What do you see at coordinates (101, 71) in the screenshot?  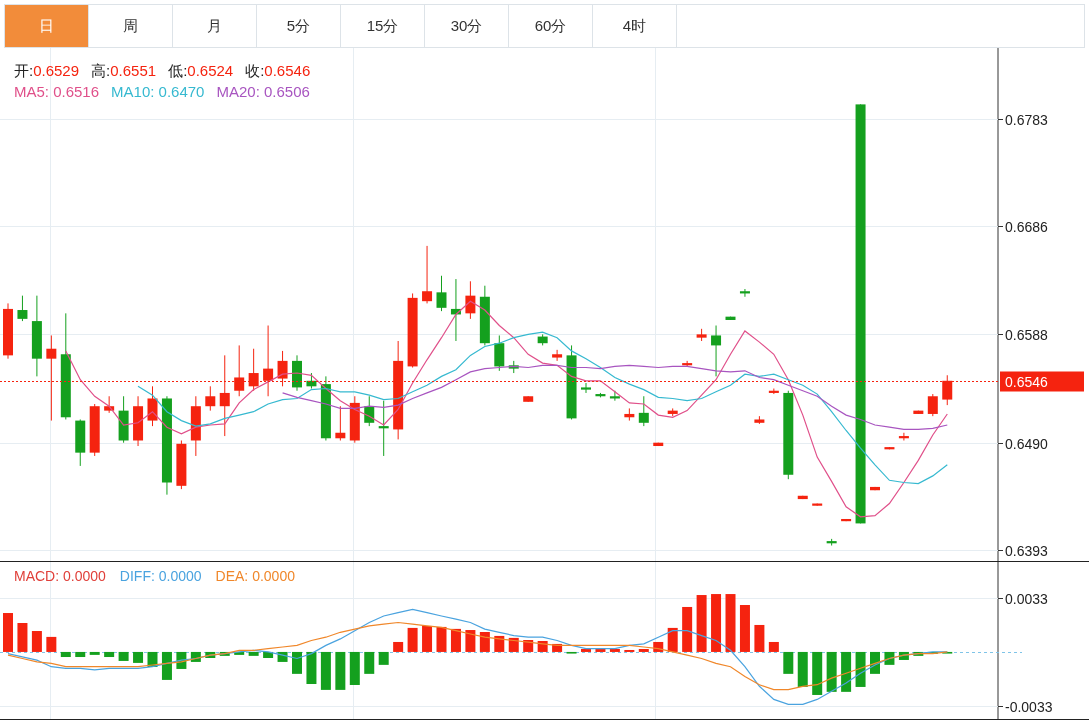 I see `legend-label: 高:` at bounding box center [101, 71].